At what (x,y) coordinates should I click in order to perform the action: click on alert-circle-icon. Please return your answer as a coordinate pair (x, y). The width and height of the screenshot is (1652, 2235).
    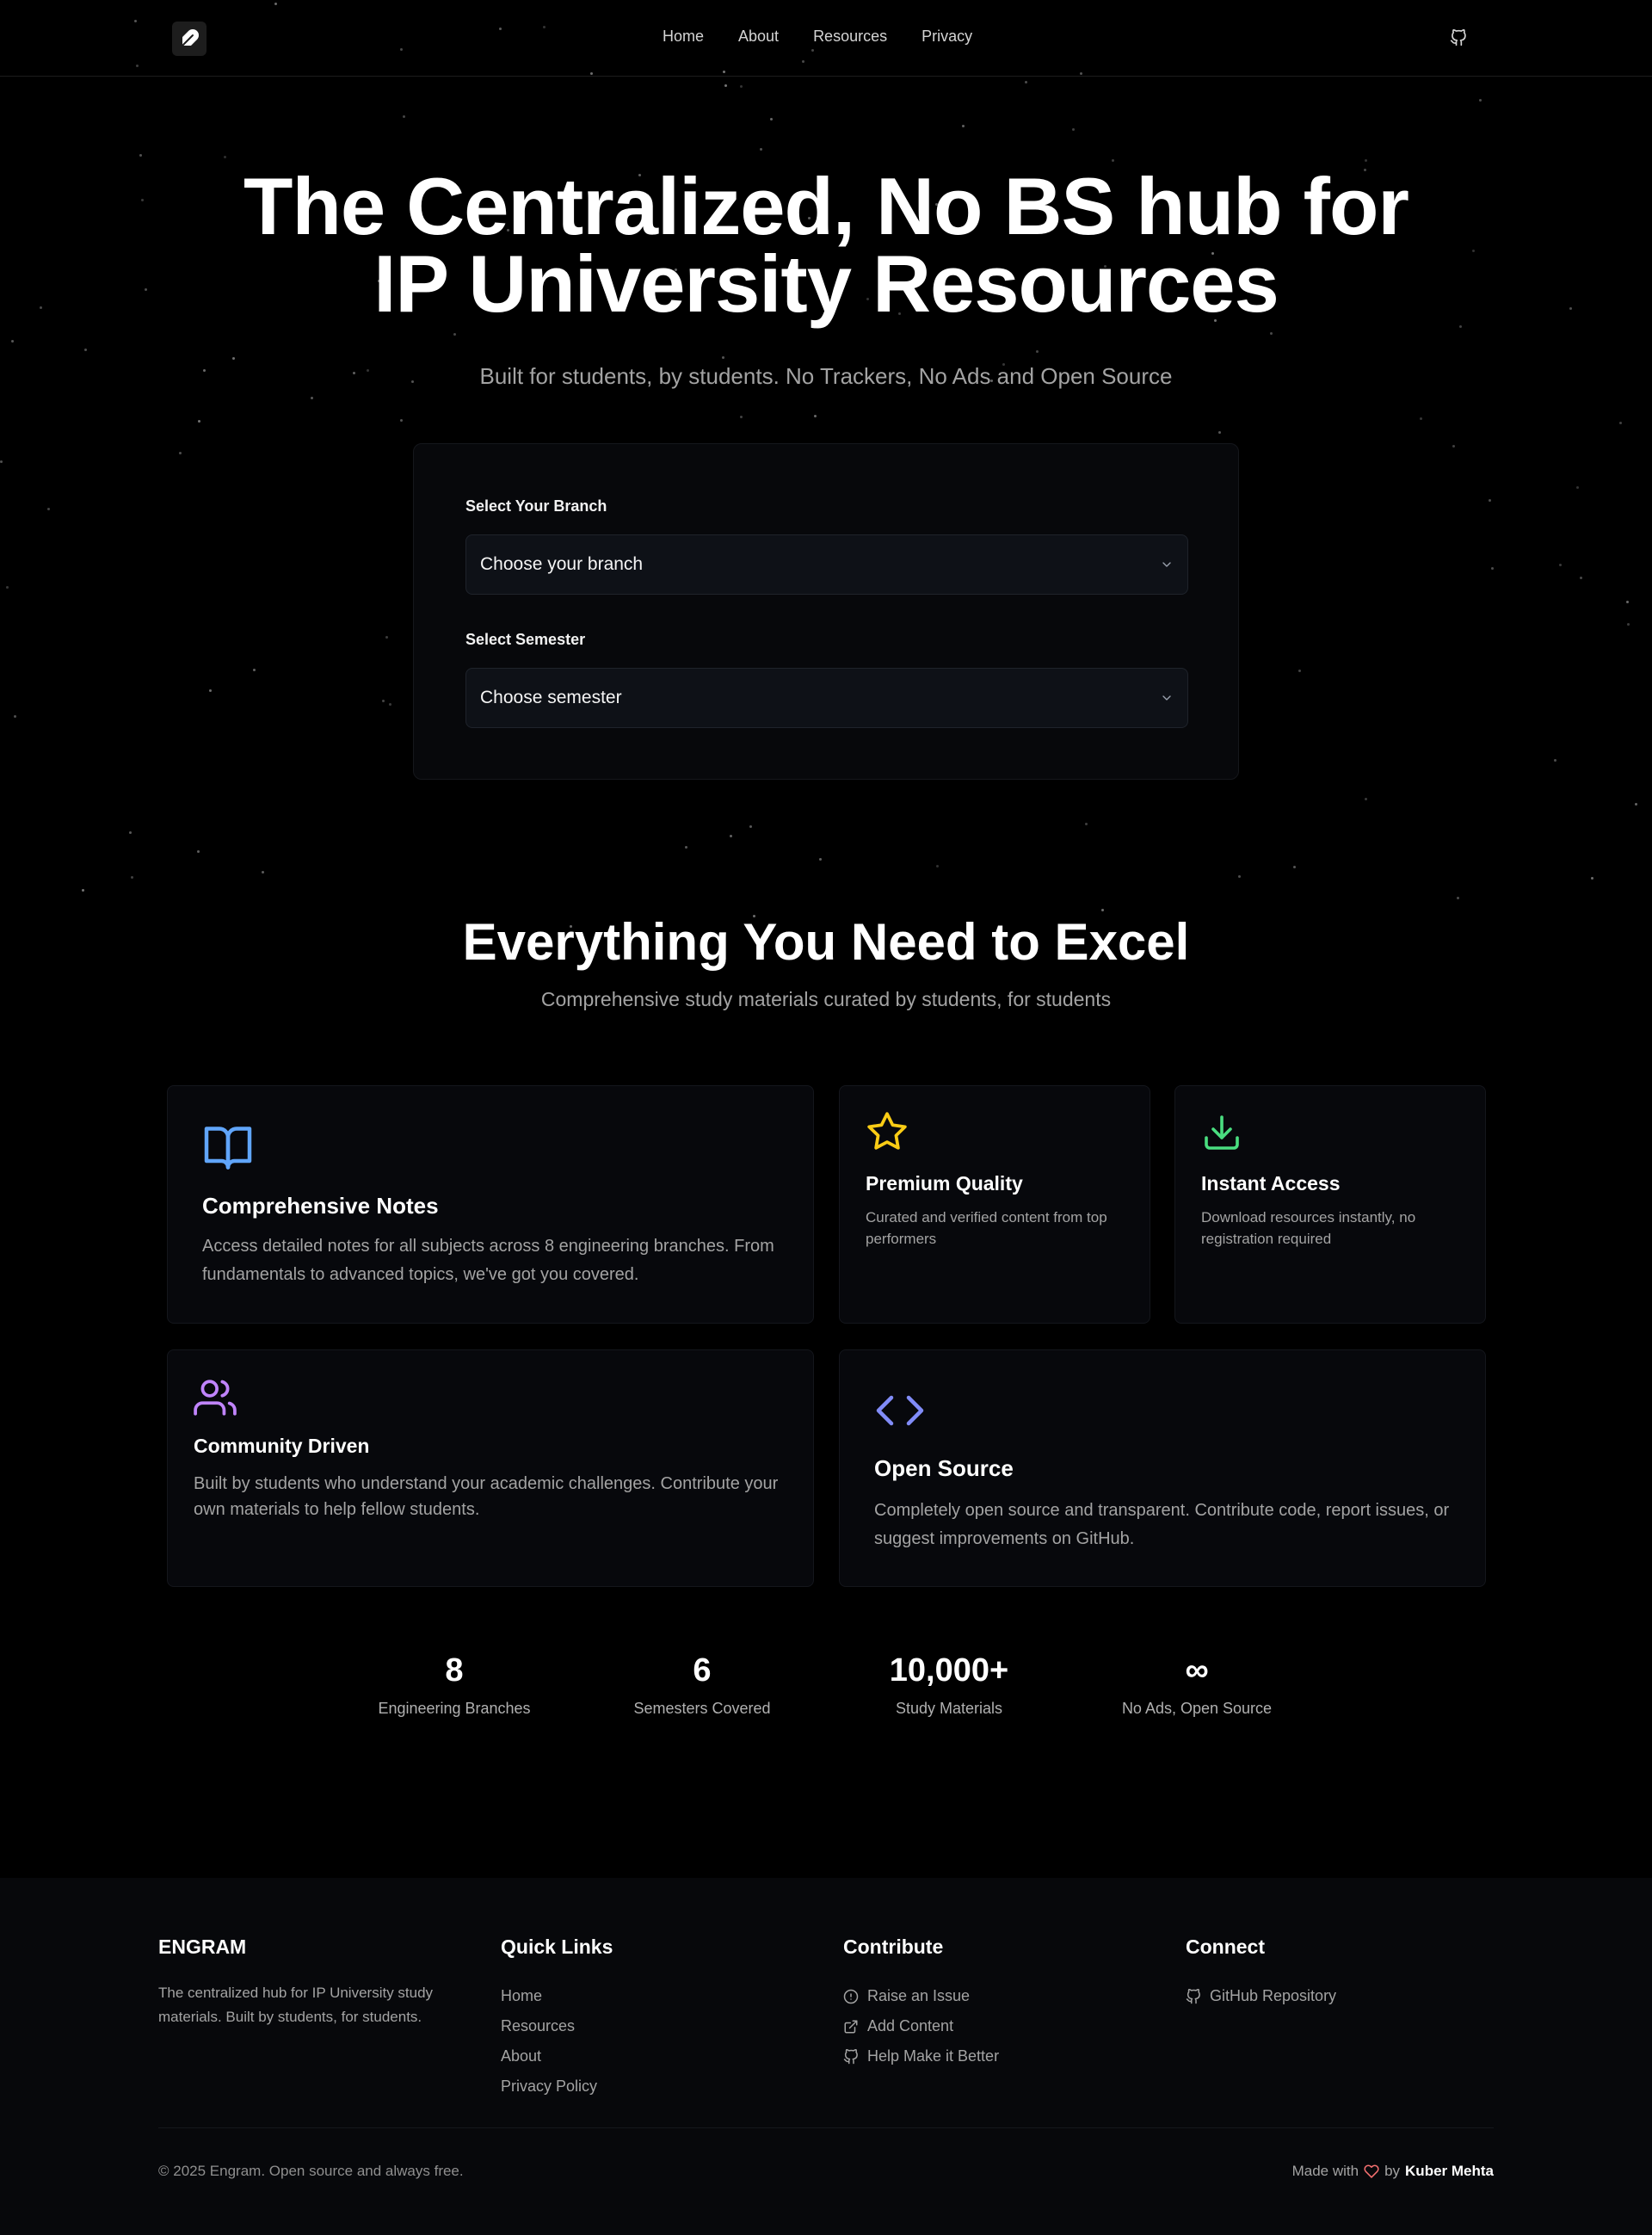
    Looking at the image, I should click on (851, 1996).